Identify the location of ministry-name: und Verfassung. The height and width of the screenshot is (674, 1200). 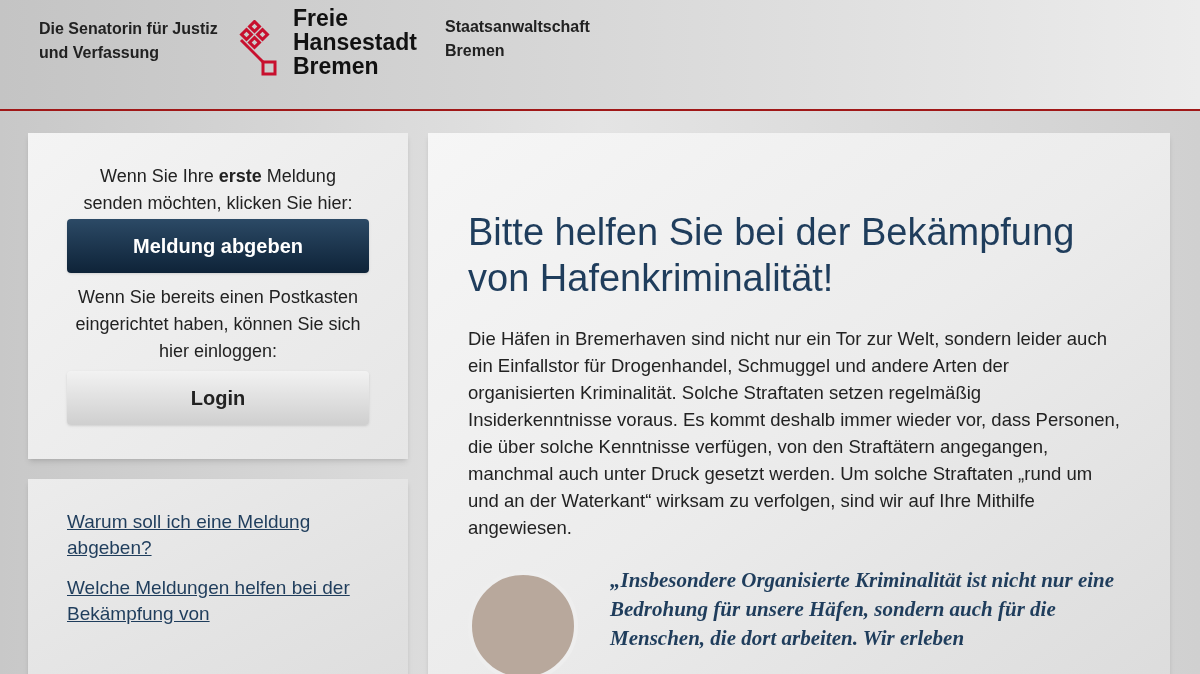
(100, 53).